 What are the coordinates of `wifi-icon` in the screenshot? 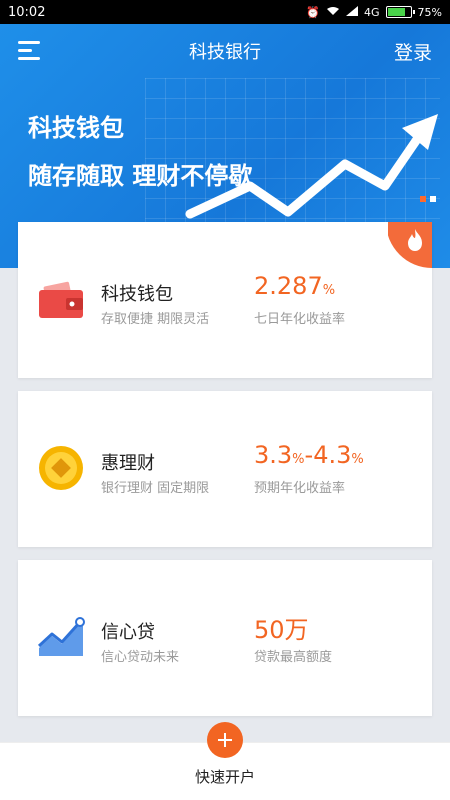 It's located at (333, 12).